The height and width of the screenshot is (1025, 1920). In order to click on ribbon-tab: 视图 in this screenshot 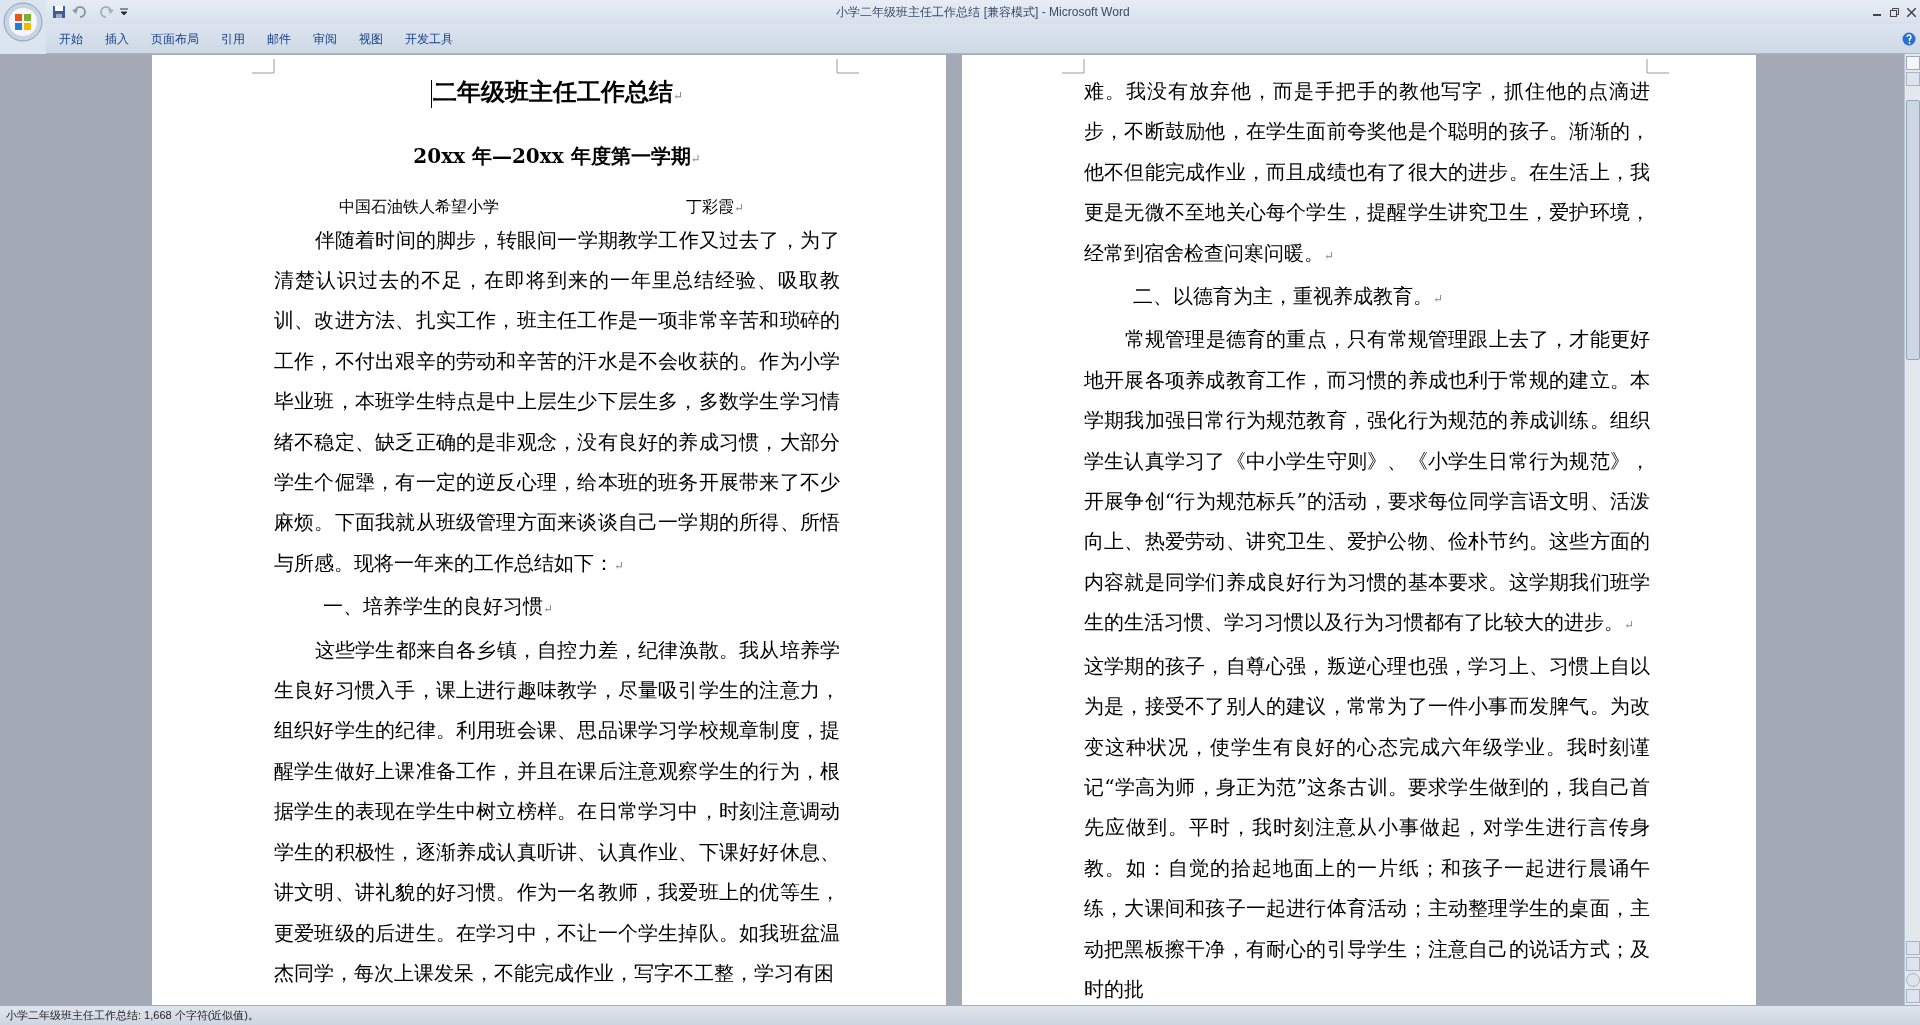, I will do `click(371, 38)`.